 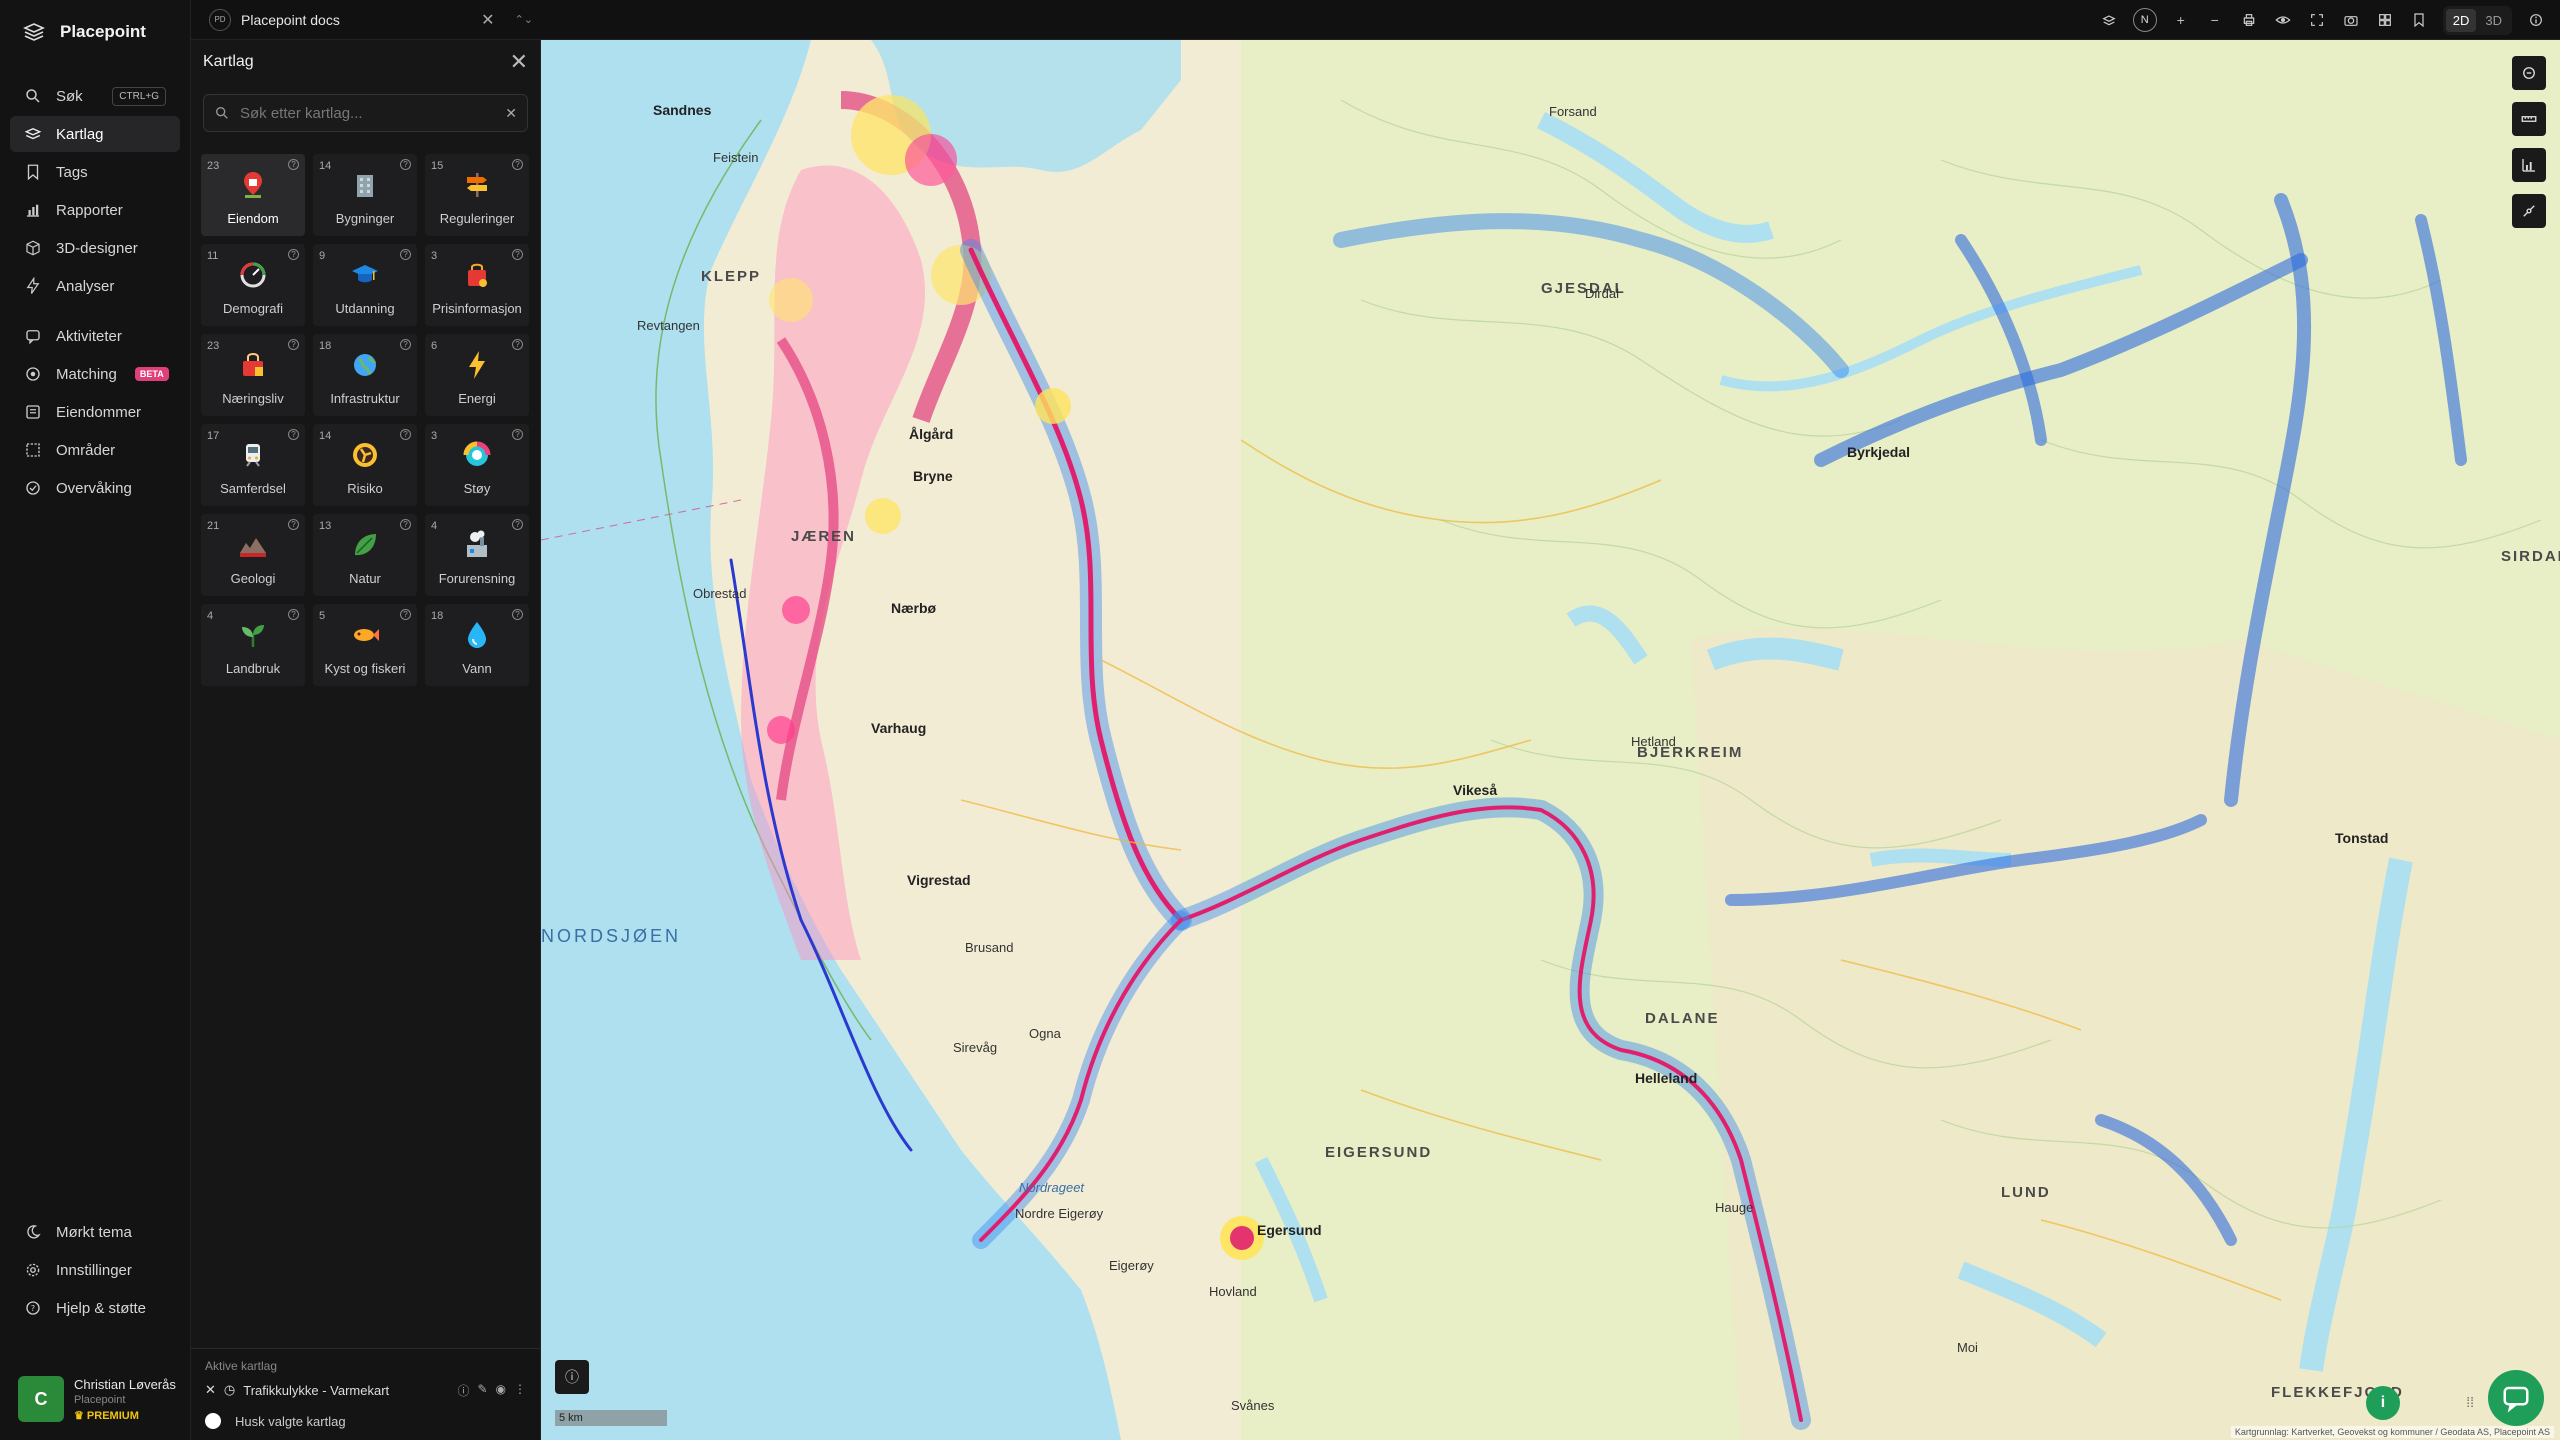 I want to click on layer-tile-reguleringer: 15? Reguleringer, so click(x=477, y=195).